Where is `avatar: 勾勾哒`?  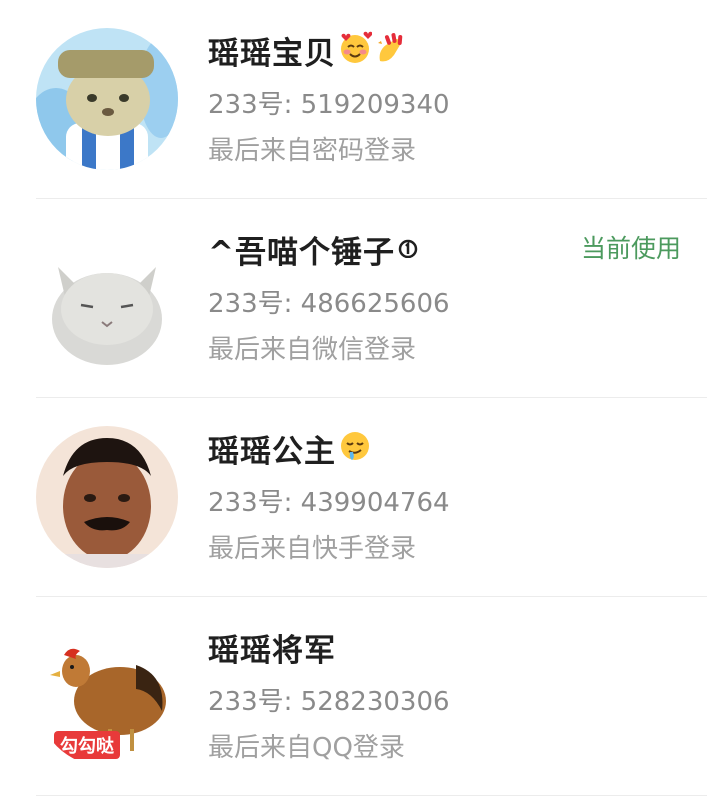 avatar: 勾勾哒 is located at coordinates (107, 696).